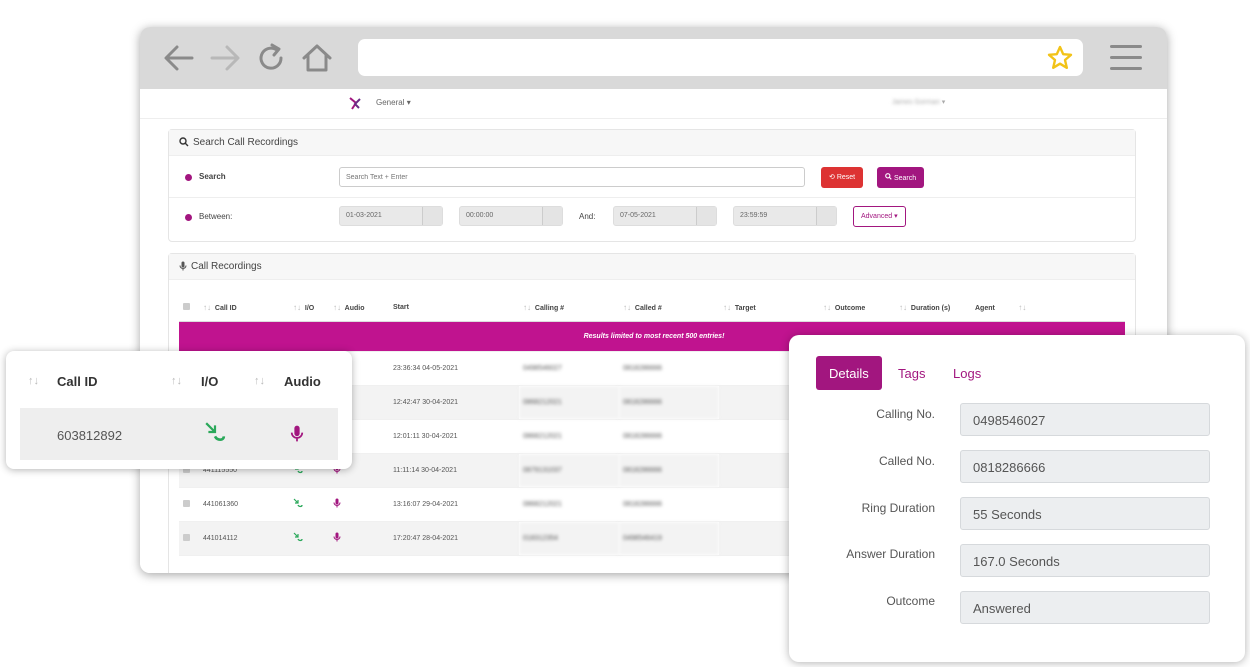 This screenshot has width=1250, height=667. Describe the element at coordinates (846, 177) in the screenshot. I see `reset-label: Reset` at that location.